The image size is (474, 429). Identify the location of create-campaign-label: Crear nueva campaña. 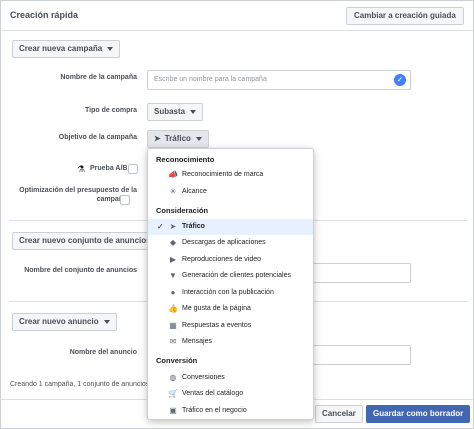
(61, 48).